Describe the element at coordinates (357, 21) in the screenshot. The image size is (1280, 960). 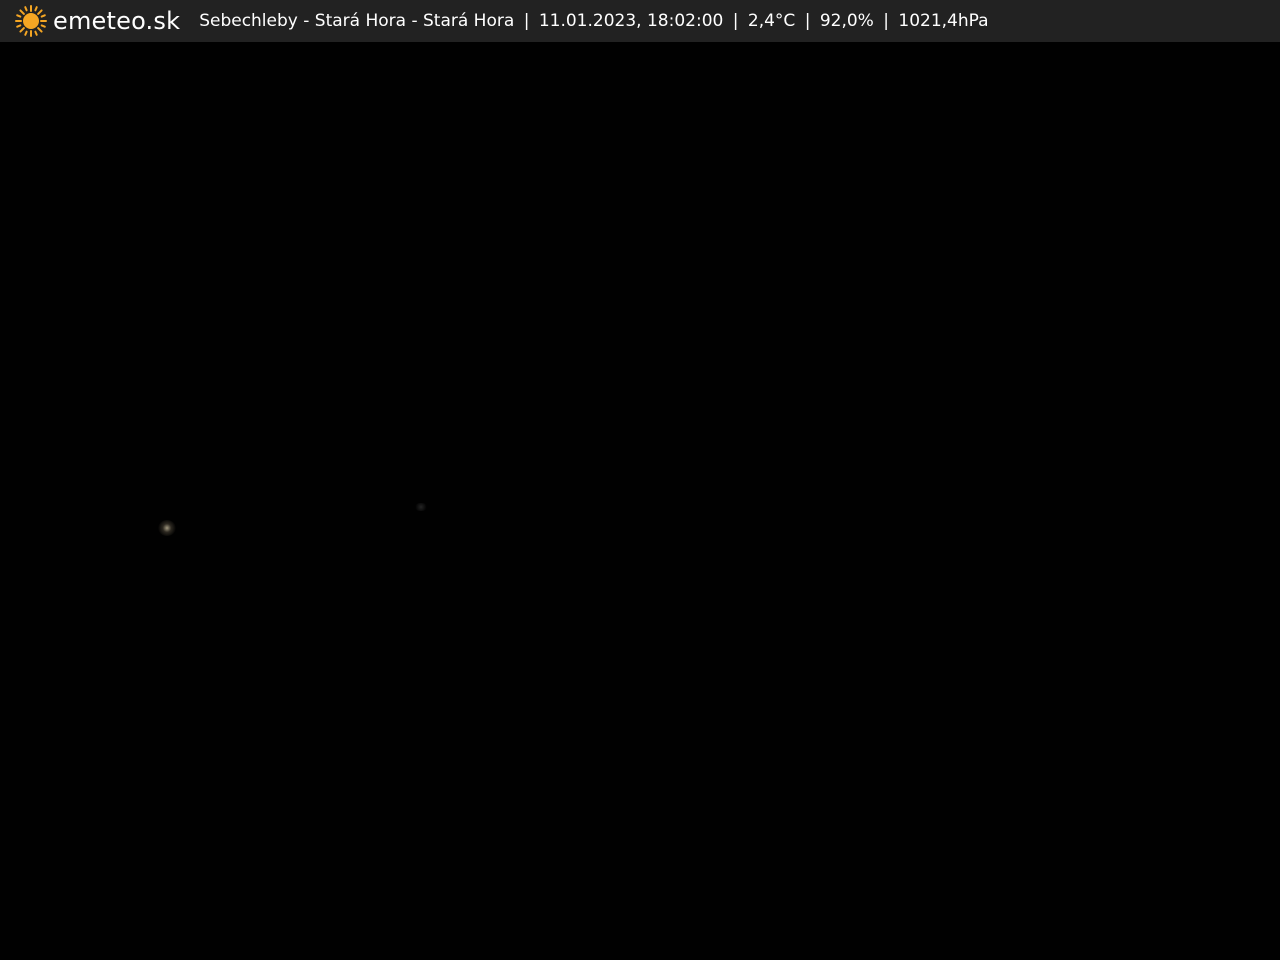
I see `station-location: Sebechleby - Stará Hora - Stará Hora` at that location.